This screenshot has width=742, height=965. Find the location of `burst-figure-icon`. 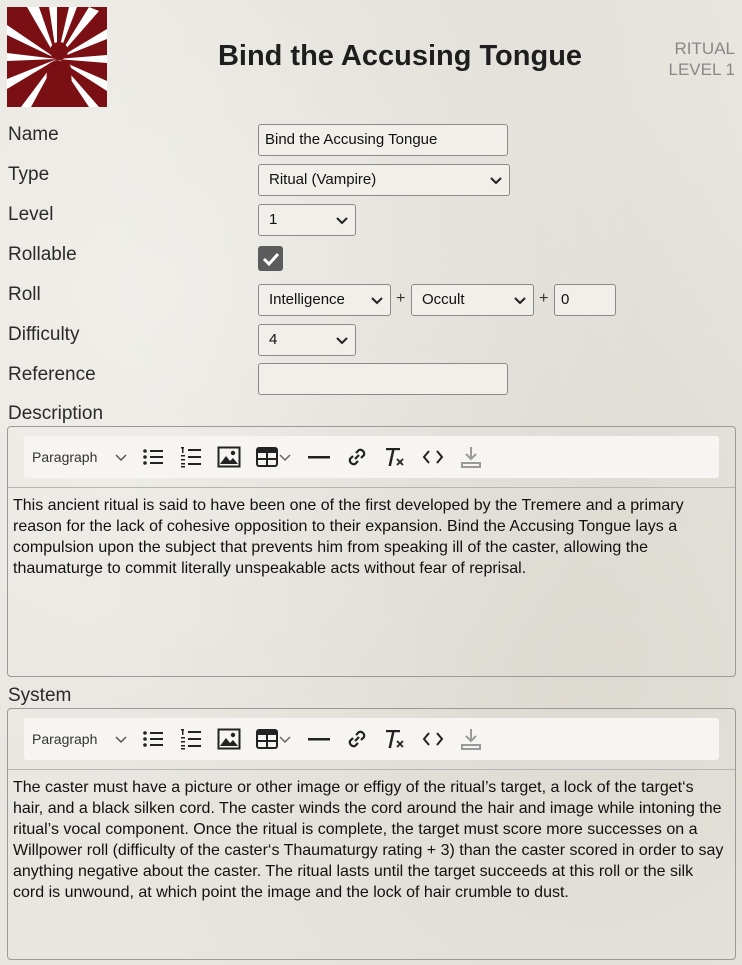

burst-figure-icon is located at coordinates (57, 57).